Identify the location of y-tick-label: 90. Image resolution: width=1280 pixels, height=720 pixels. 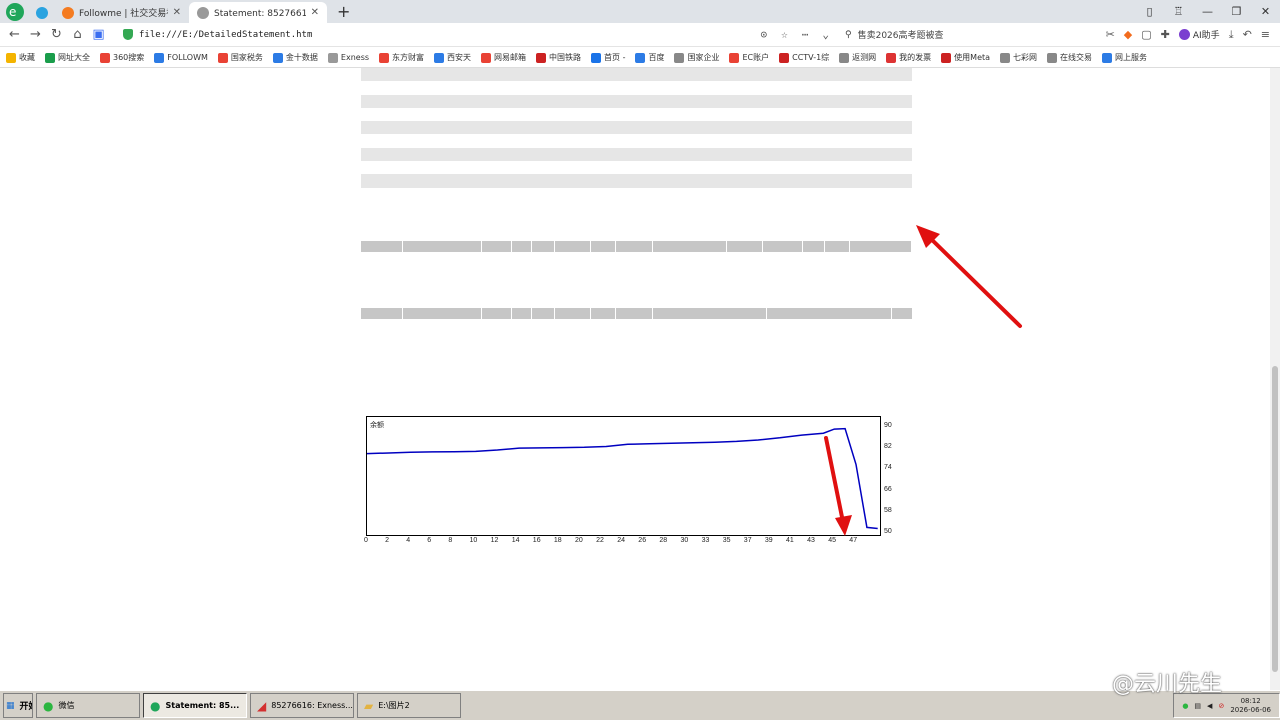
(888, 425).